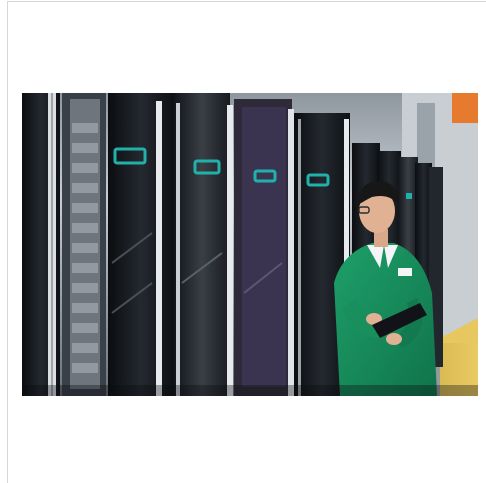  Describe the element at coordinates (246, 1) in the screenshot. I see `frame-top-border` at that location.